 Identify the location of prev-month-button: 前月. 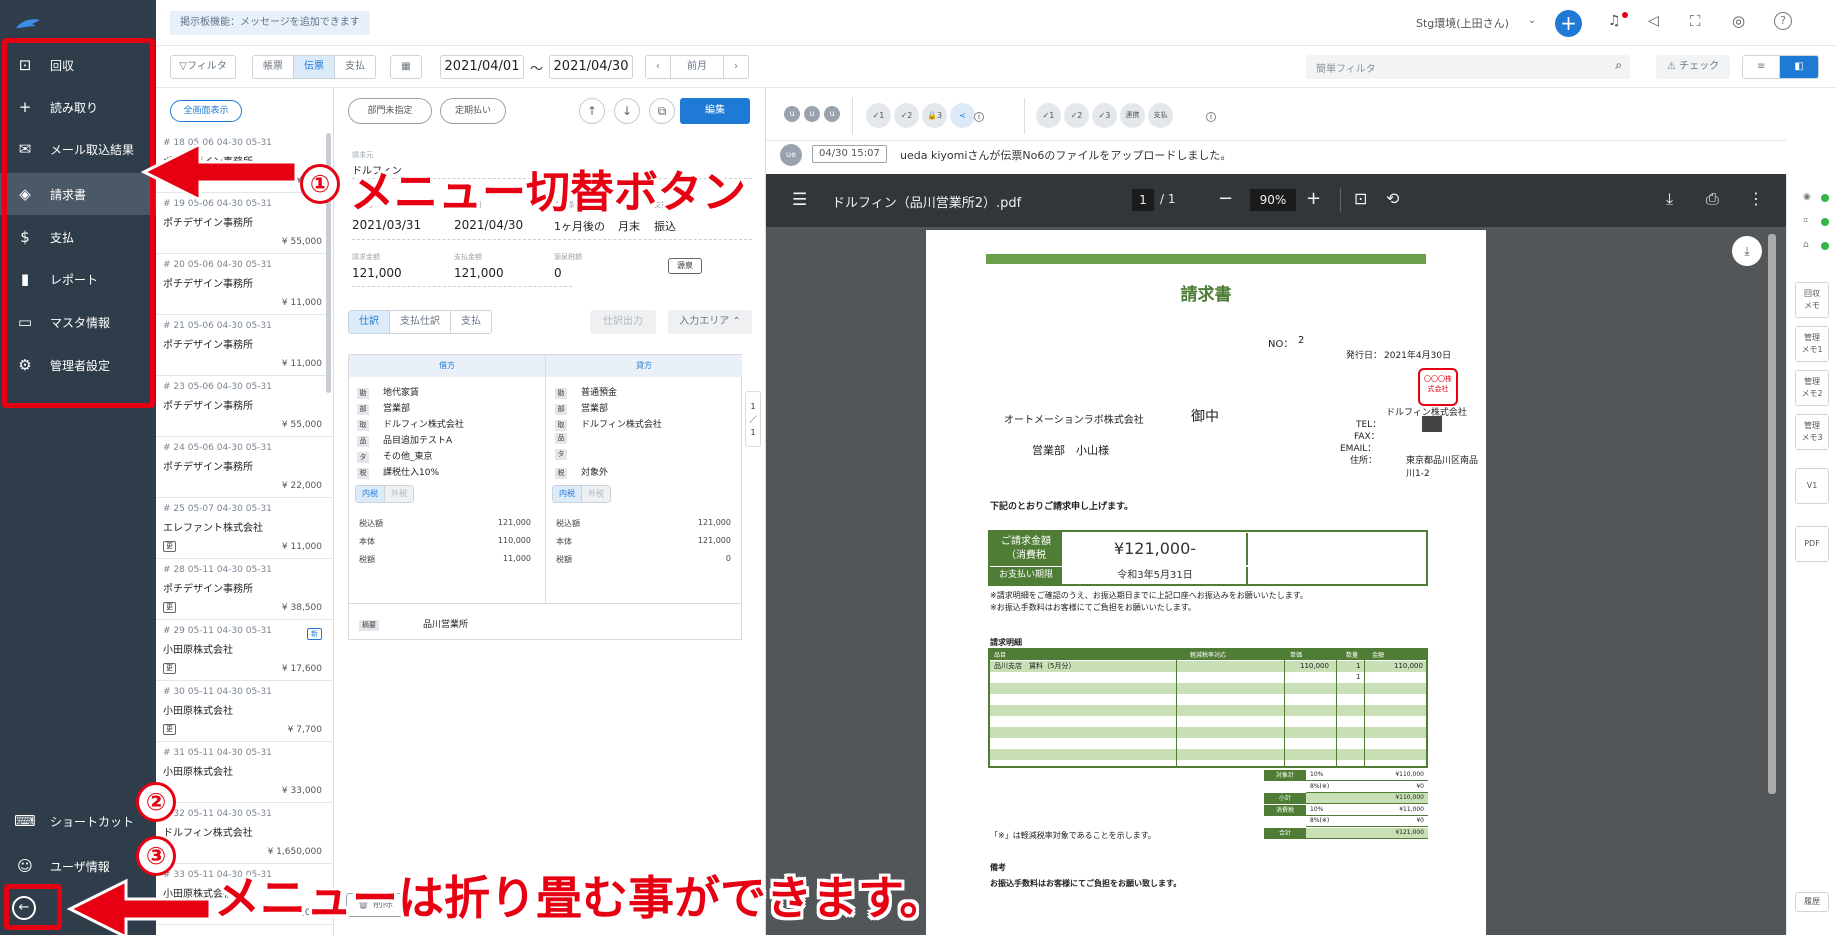
(697, 67).